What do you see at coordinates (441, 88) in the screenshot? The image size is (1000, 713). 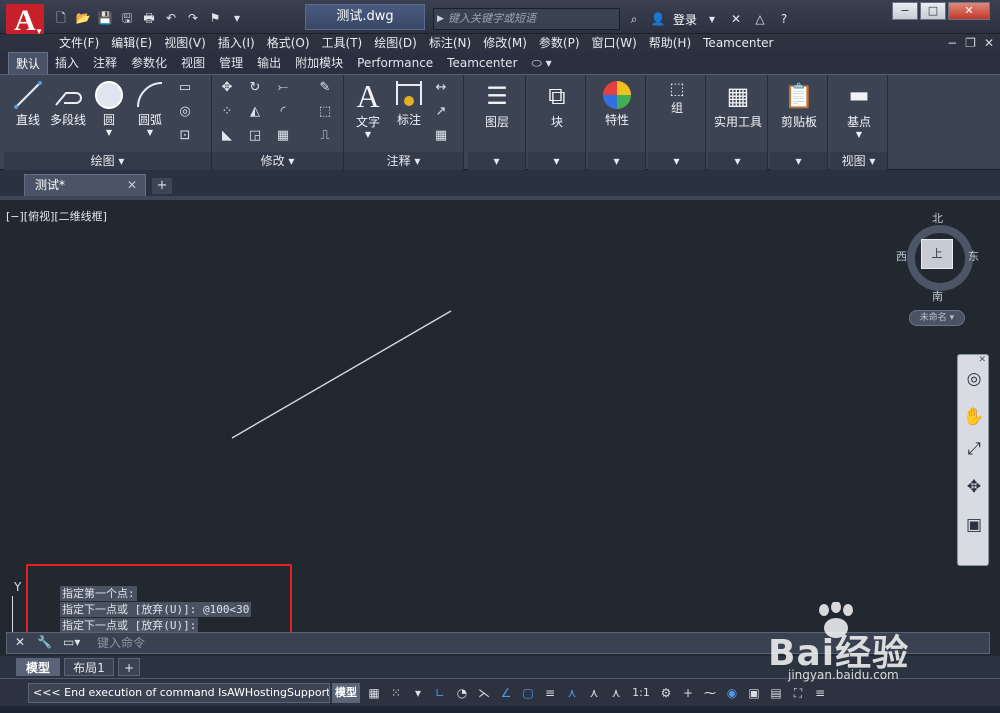 I see `linear-dim-icon: ↔` at bounding box center [441, 88].